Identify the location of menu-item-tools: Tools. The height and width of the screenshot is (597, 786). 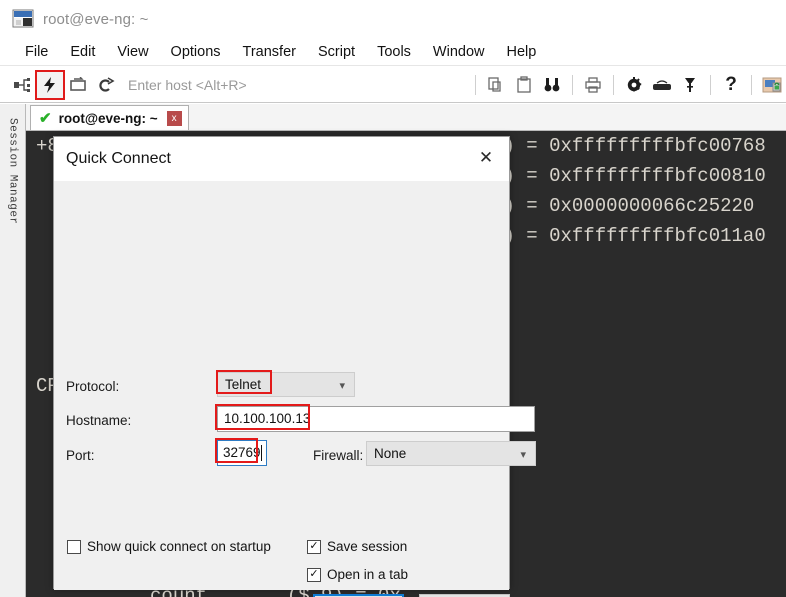
(394, 52).